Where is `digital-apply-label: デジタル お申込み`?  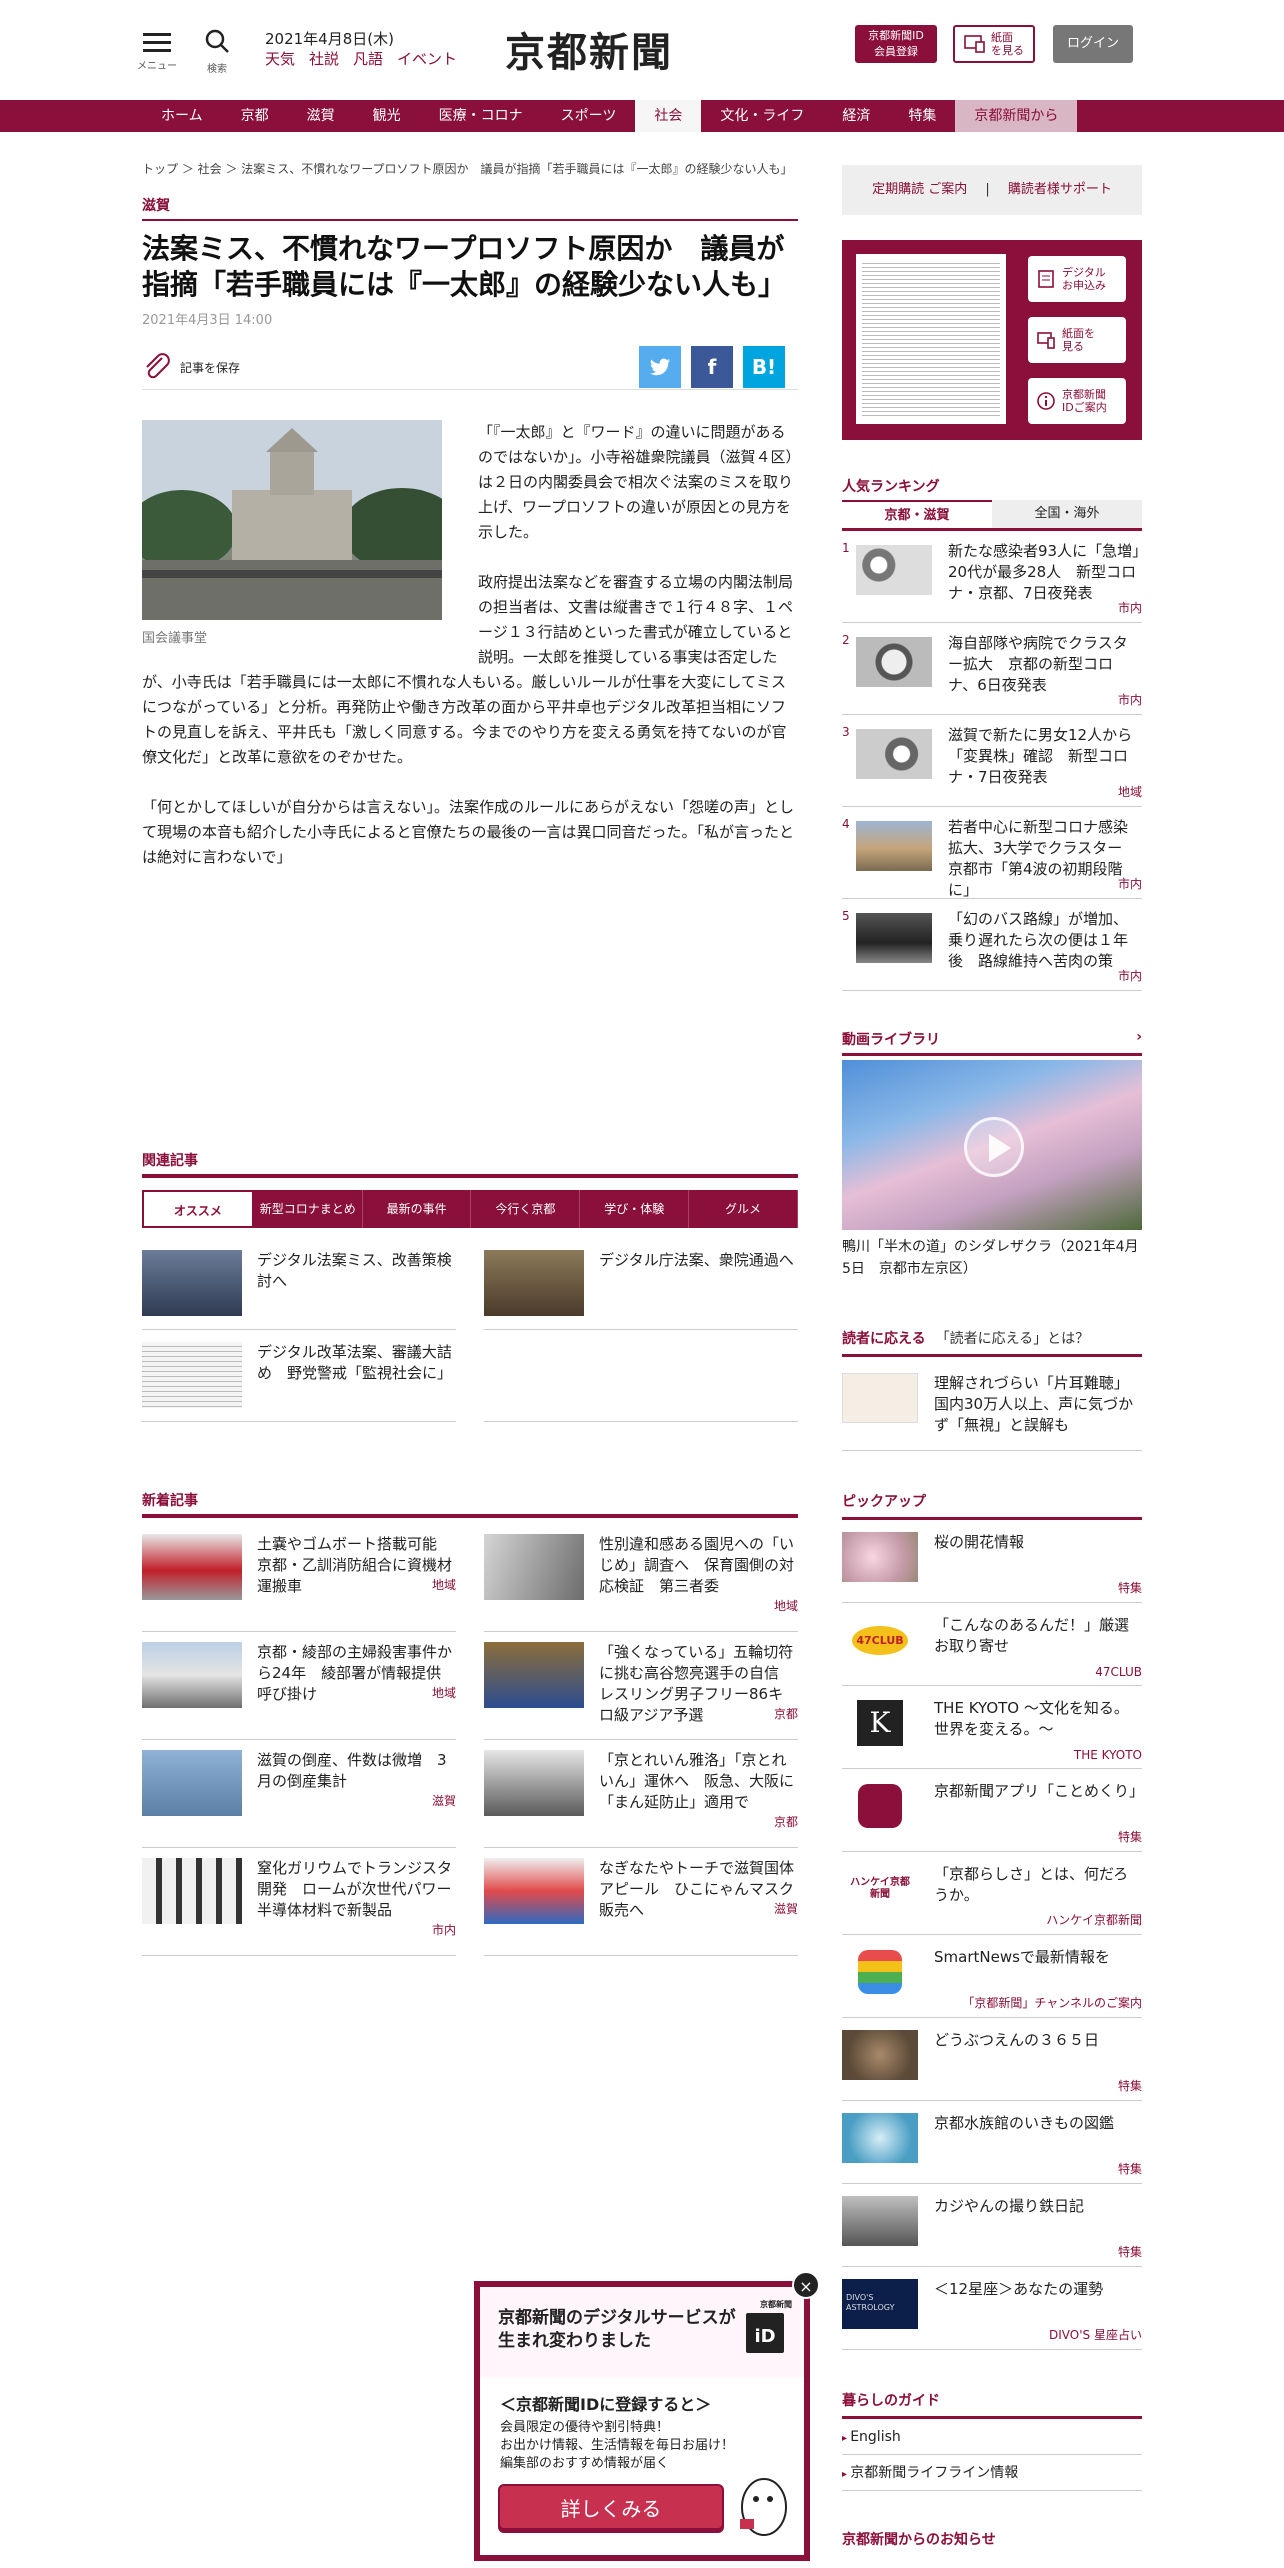
digital-apply-label: デジタル お申込み is located at coordinates (1084, 279).